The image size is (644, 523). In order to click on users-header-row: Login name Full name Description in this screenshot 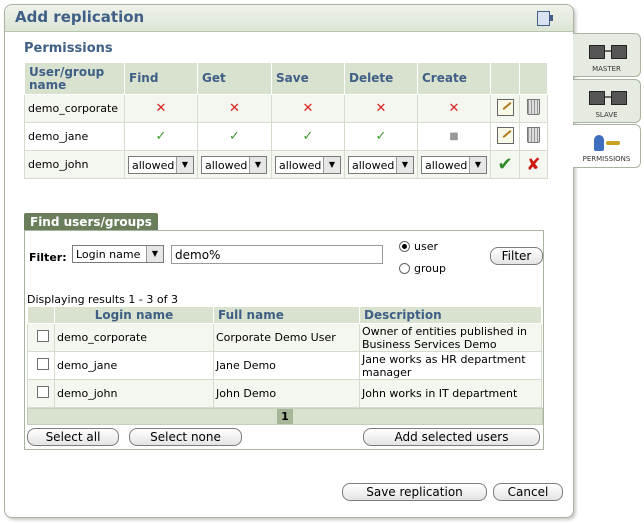, I will do `click(284, 315)`.